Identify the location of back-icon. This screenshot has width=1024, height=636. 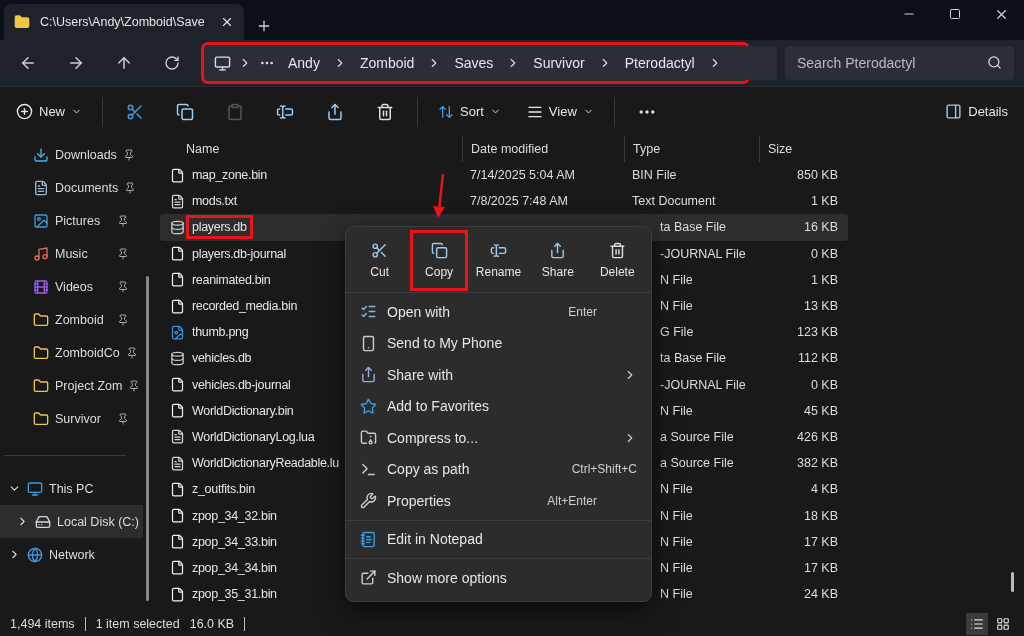
(28, 63).